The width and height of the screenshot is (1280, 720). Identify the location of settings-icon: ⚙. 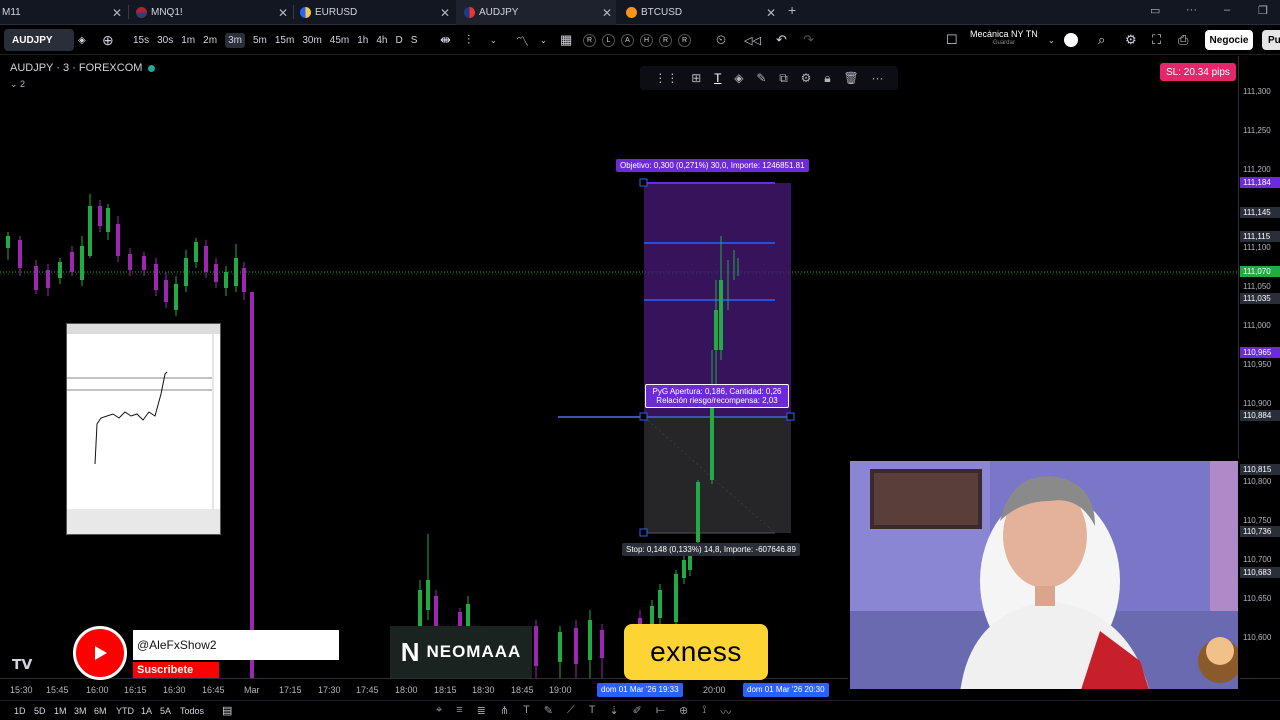
(806, 78).